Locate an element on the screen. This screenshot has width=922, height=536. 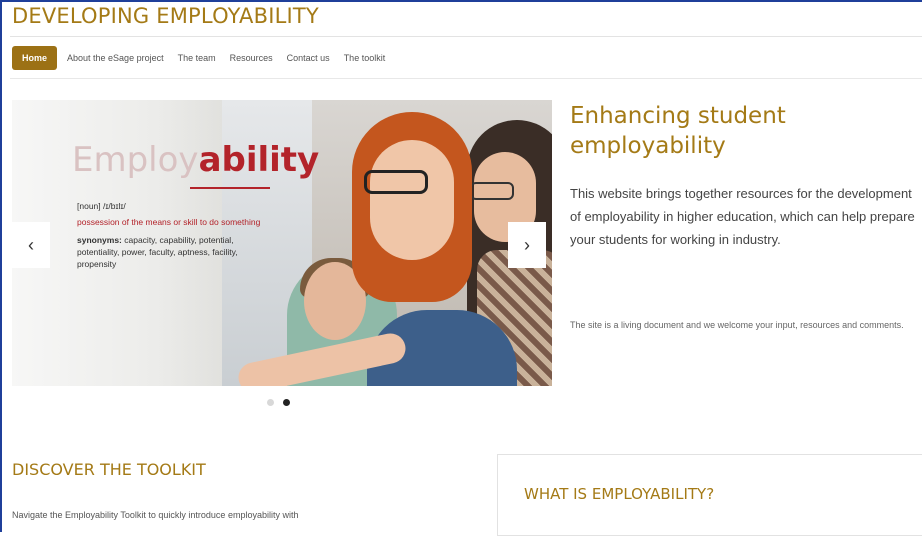
chevron-right-icon: › is located at coordinates (527, 244).